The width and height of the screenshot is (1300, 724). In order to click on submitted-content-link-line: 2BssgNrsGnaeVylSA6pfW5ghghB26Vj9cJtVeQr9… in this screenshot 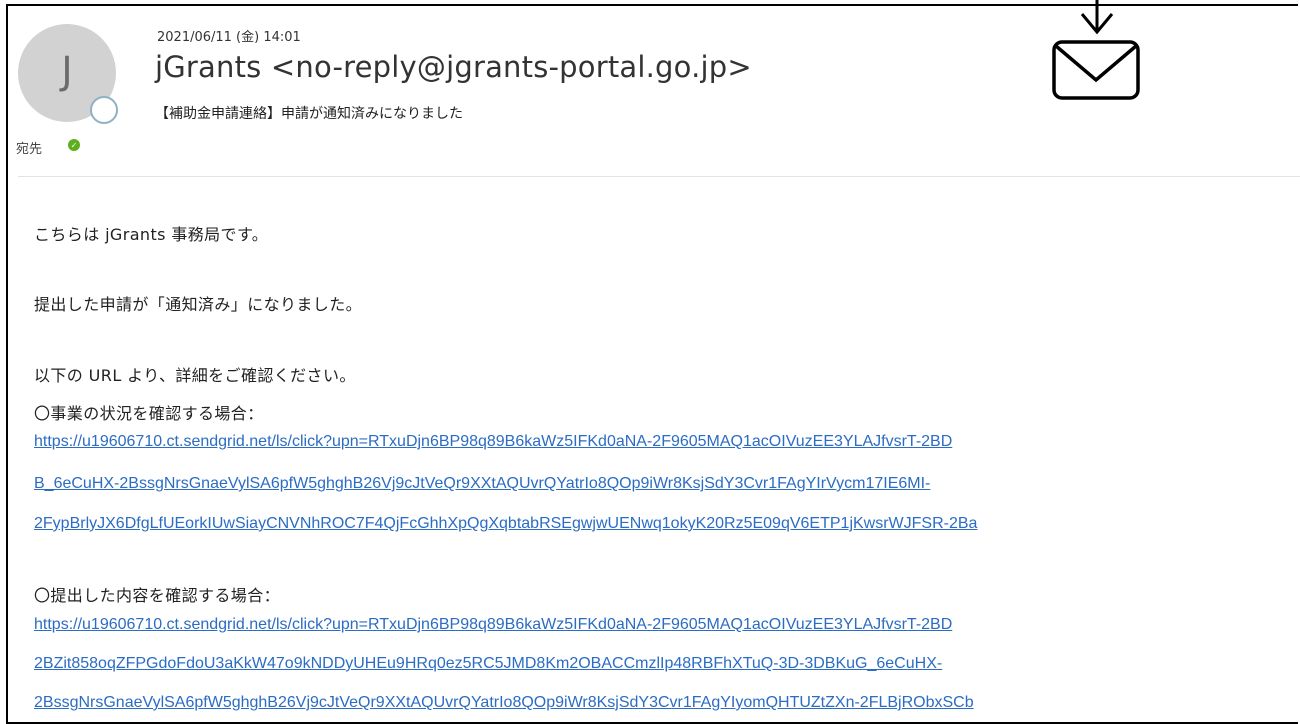, I will do `click(650, 703)`.